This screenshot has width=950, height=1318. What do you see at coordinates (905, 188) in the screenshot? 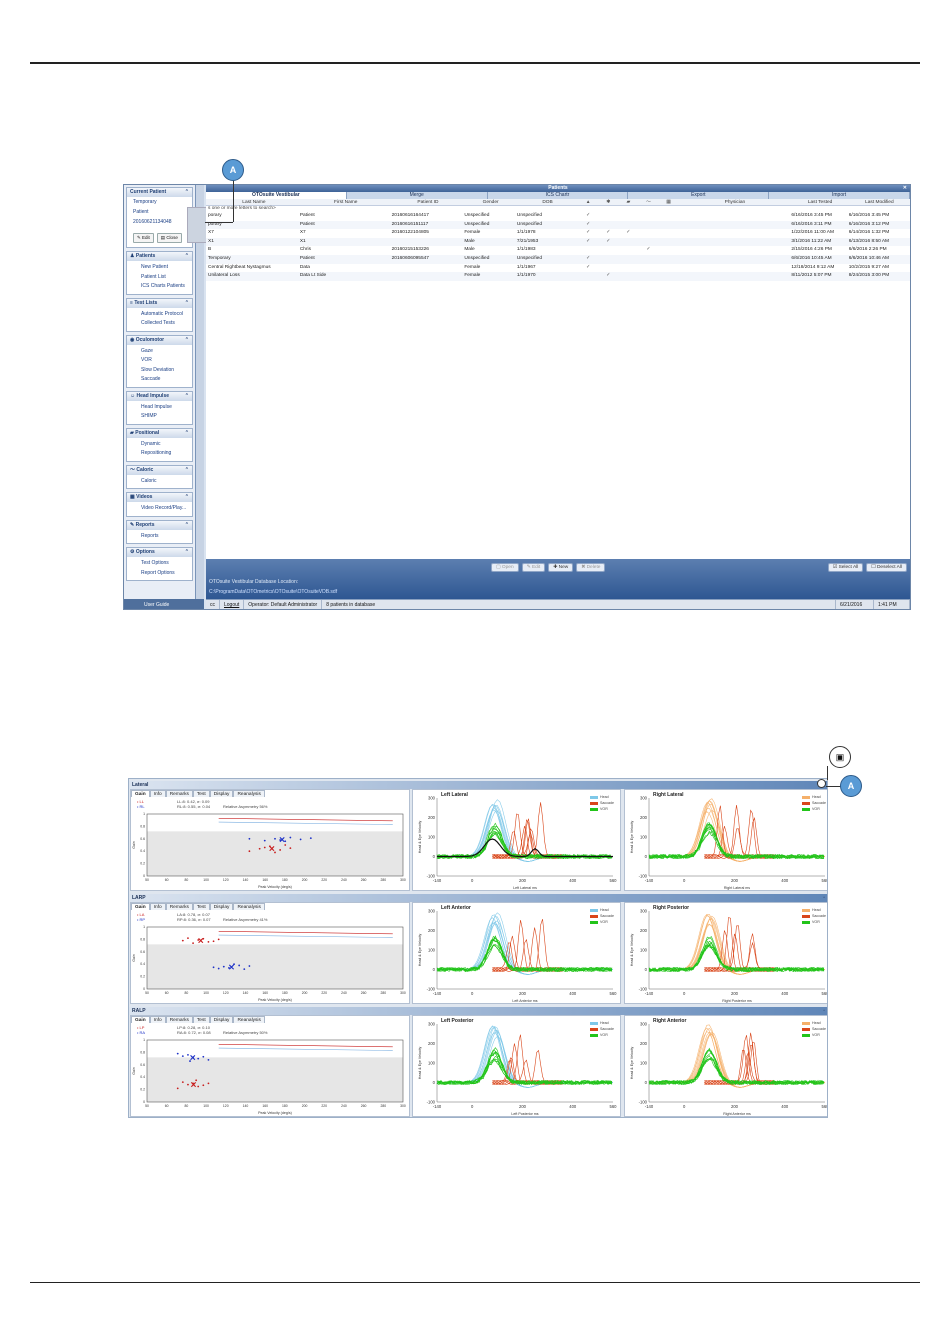
I see `close-icon: ✕` at bounding box center [905, 188].